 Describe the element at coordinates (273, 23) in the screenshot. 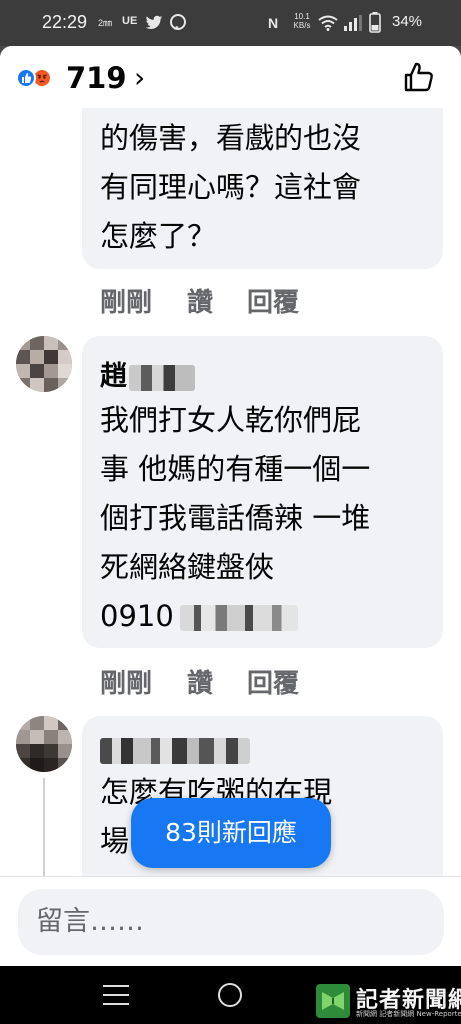

I see `nfc-icon: N` at that location.